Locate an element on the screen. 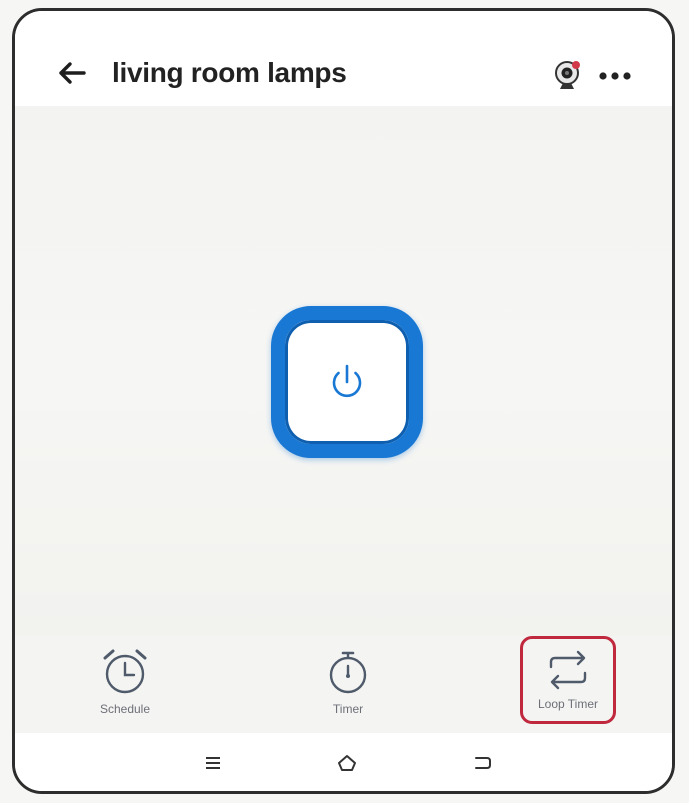 The width and height of the screenshot is (689, 803). timer-button: Timer is located at coordinates (348, 681).